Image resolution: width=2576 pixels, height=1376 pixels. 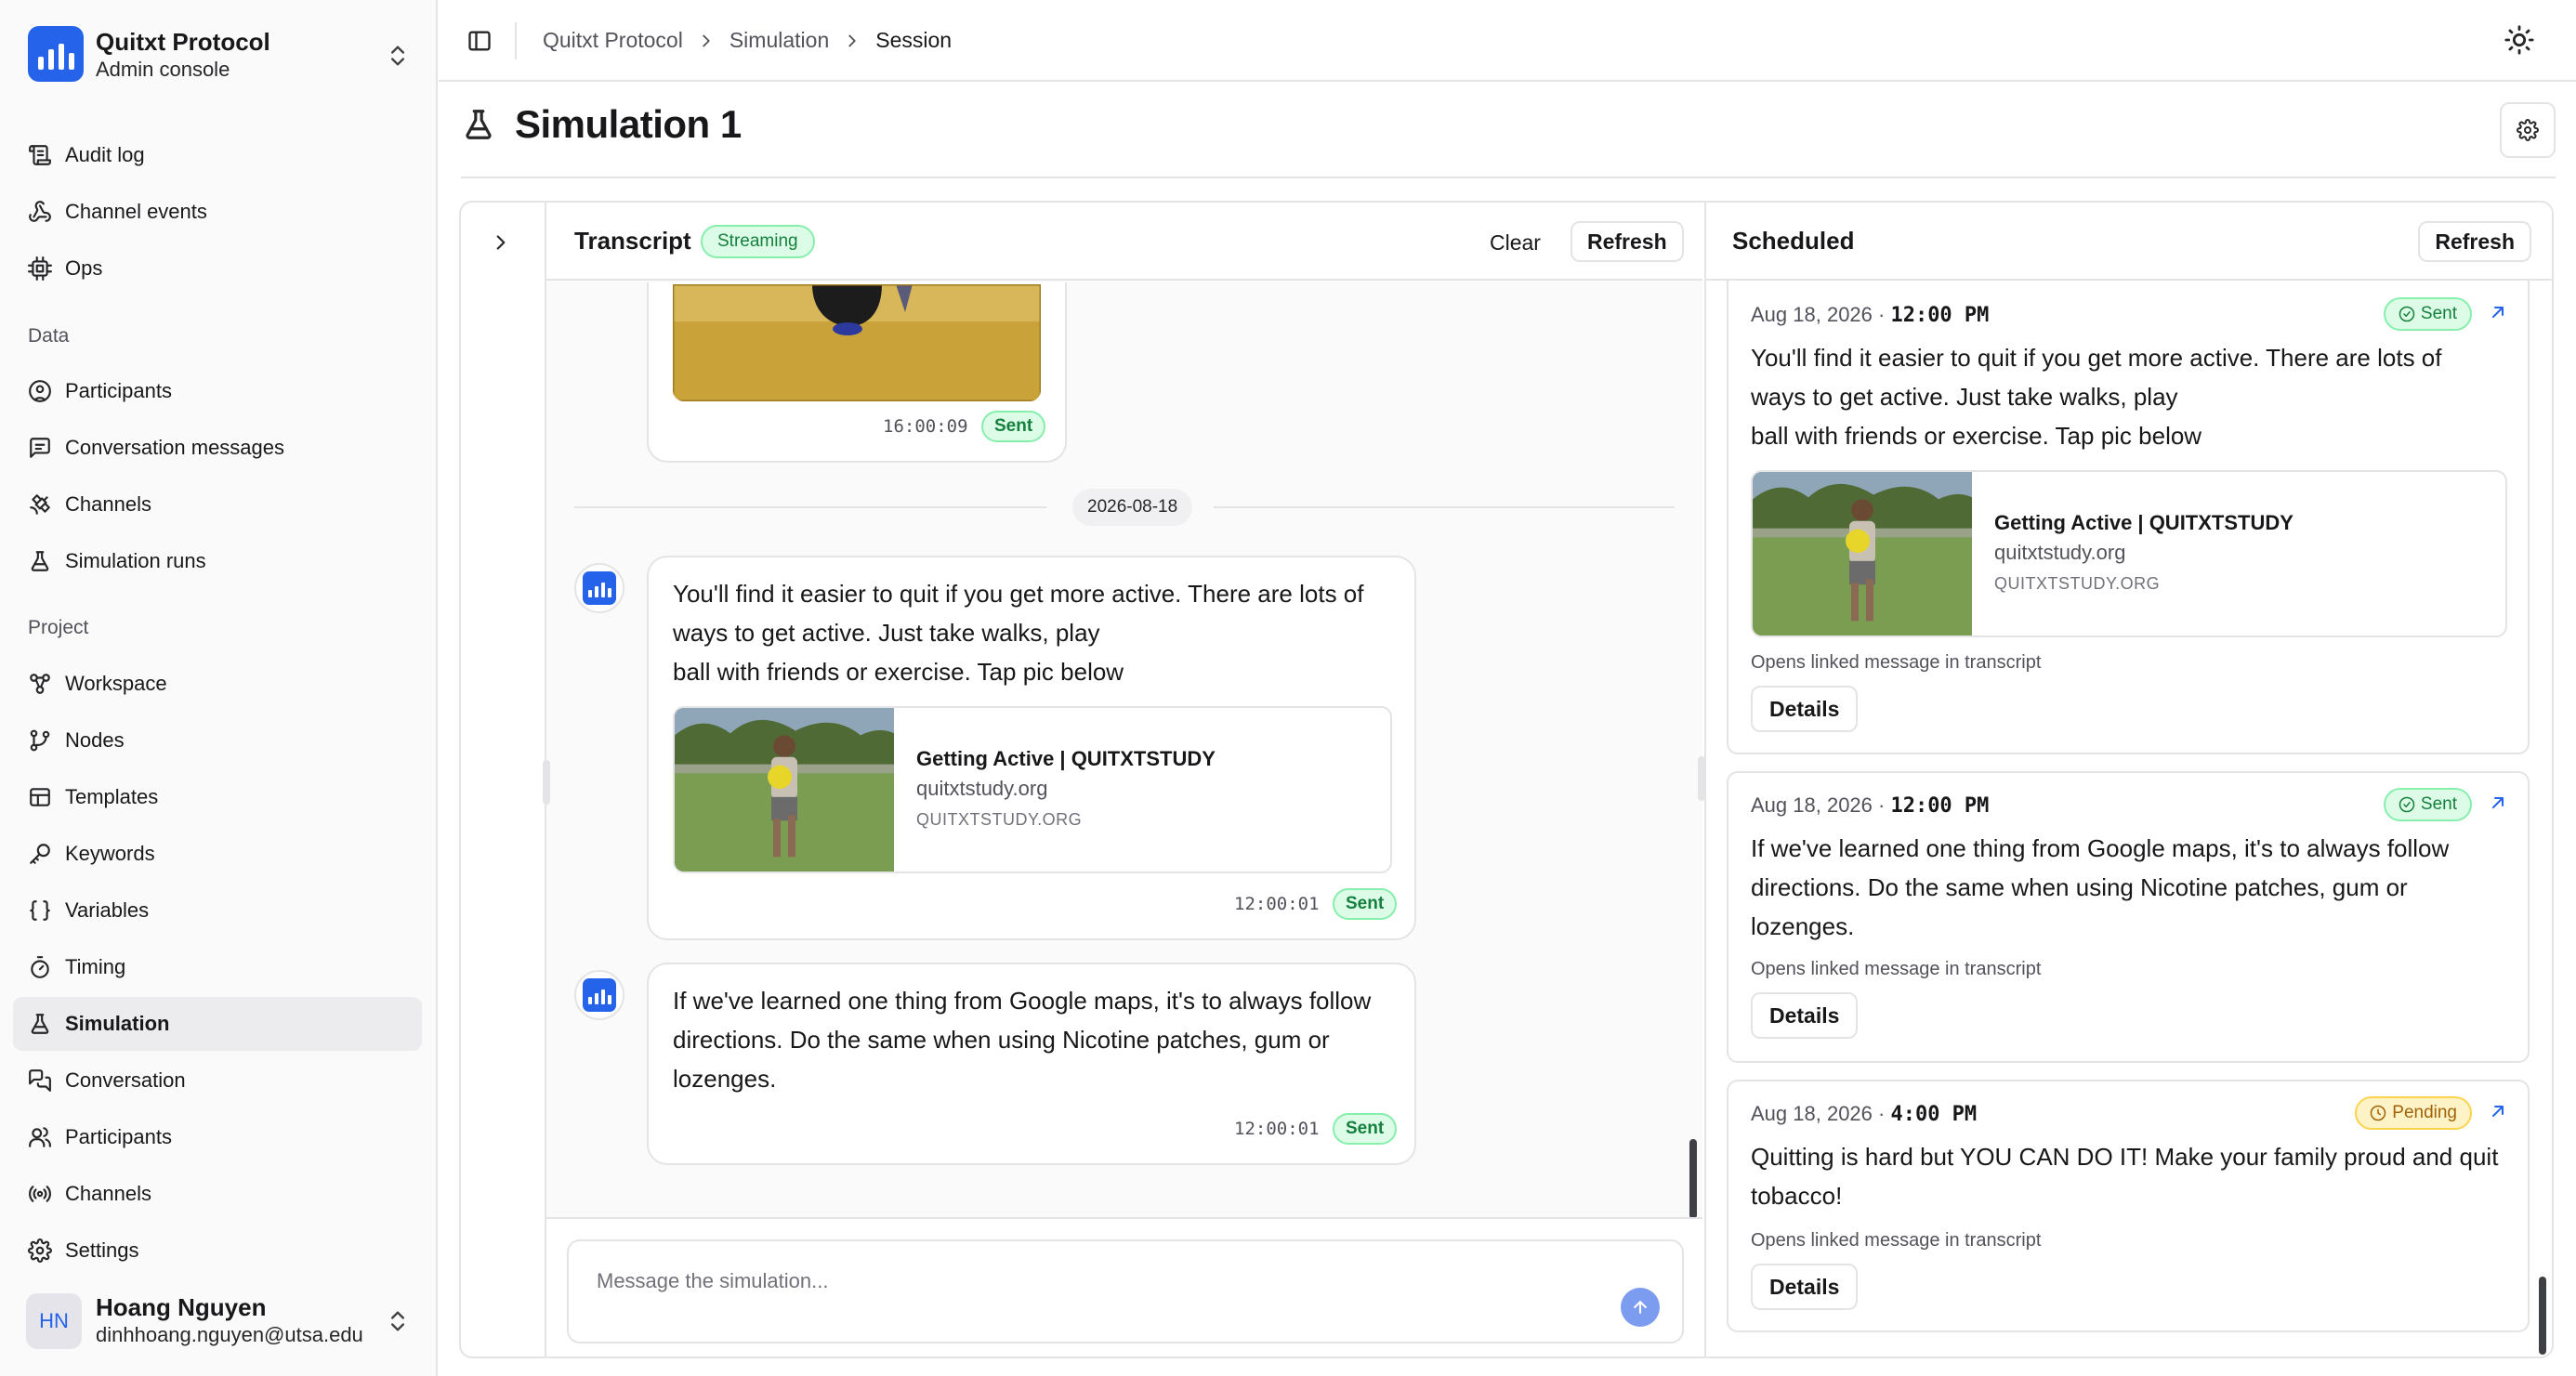 I want to click on send-button, so click(x=1640, y=1307).